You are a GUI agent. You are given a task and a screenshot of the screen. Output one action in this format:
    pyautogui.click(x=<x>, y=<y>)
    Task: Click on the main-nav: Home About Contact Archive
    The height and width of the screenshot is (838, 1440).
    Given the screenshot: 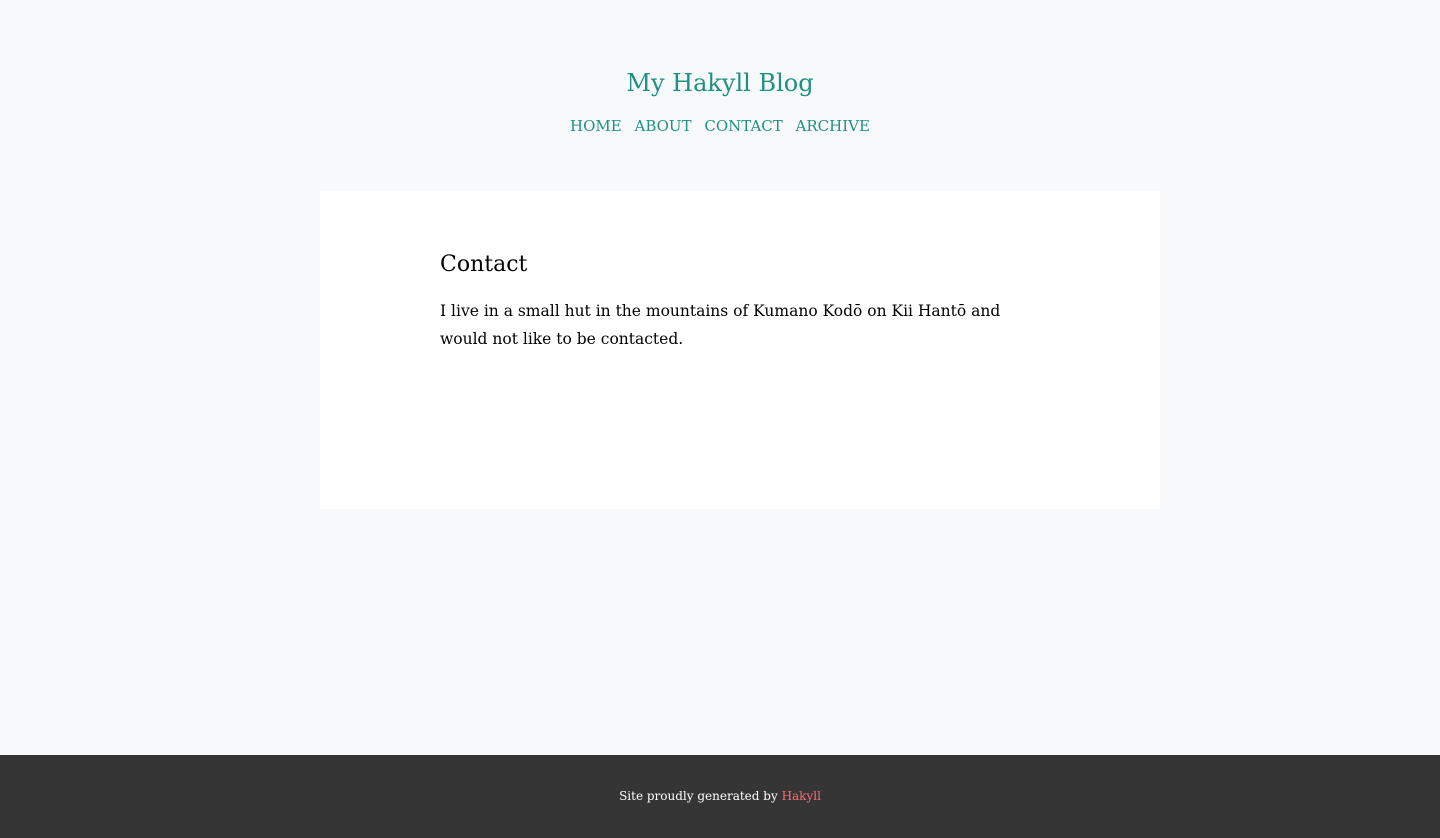 What is the action you would take?
    pyautogui.click(x=720, y=126)
    